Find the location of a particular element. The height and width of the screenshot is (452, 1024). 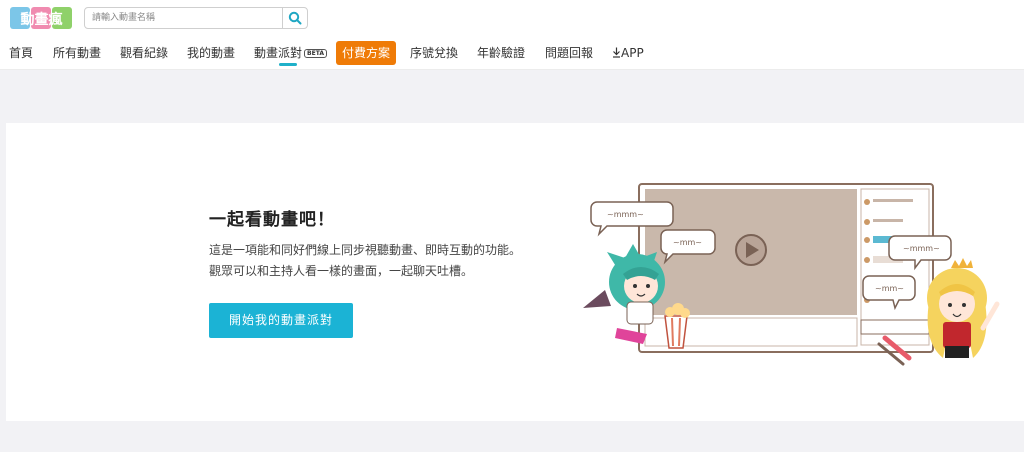

search-icon is located at coordinates (295, 18).